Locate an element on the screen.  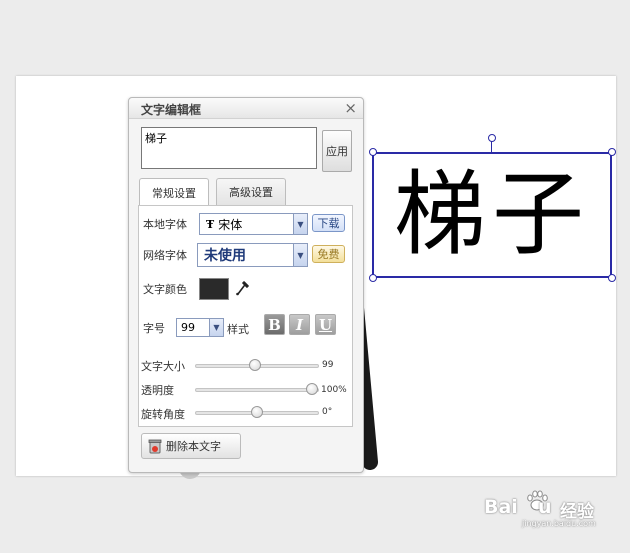
close-icon: × is located at coordinates (350, 108).